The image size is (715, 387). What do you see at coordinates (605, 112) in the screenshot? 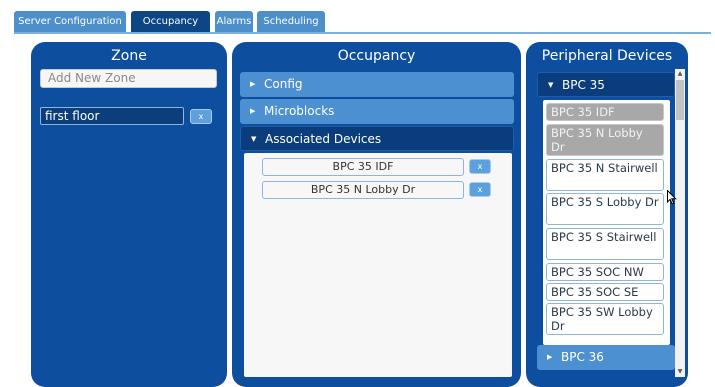
I see `peripheral-device-item: BPC 35 IDF` at bounding box center [605, 112].